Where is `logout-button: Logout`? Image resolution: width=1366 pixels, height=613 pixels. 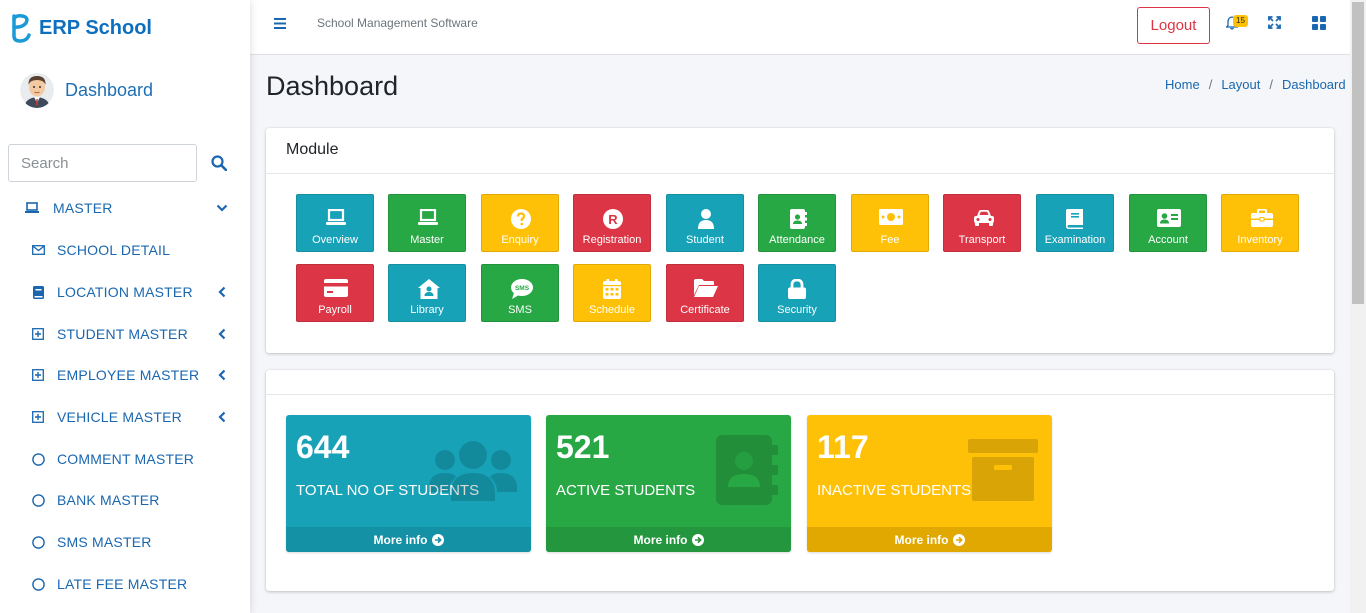
logout-button: Logout is located at coordinates (1173, 25).